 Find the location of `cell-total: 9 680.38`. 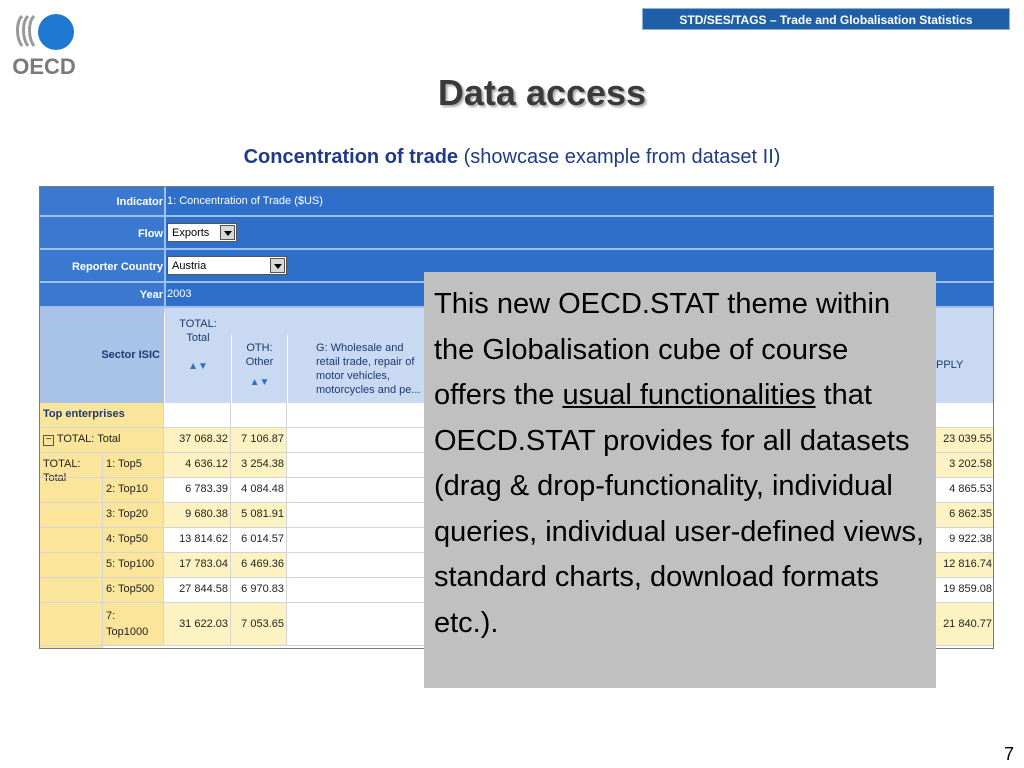

cell-total: 9 680.38 is located at coordinates (197, 515).